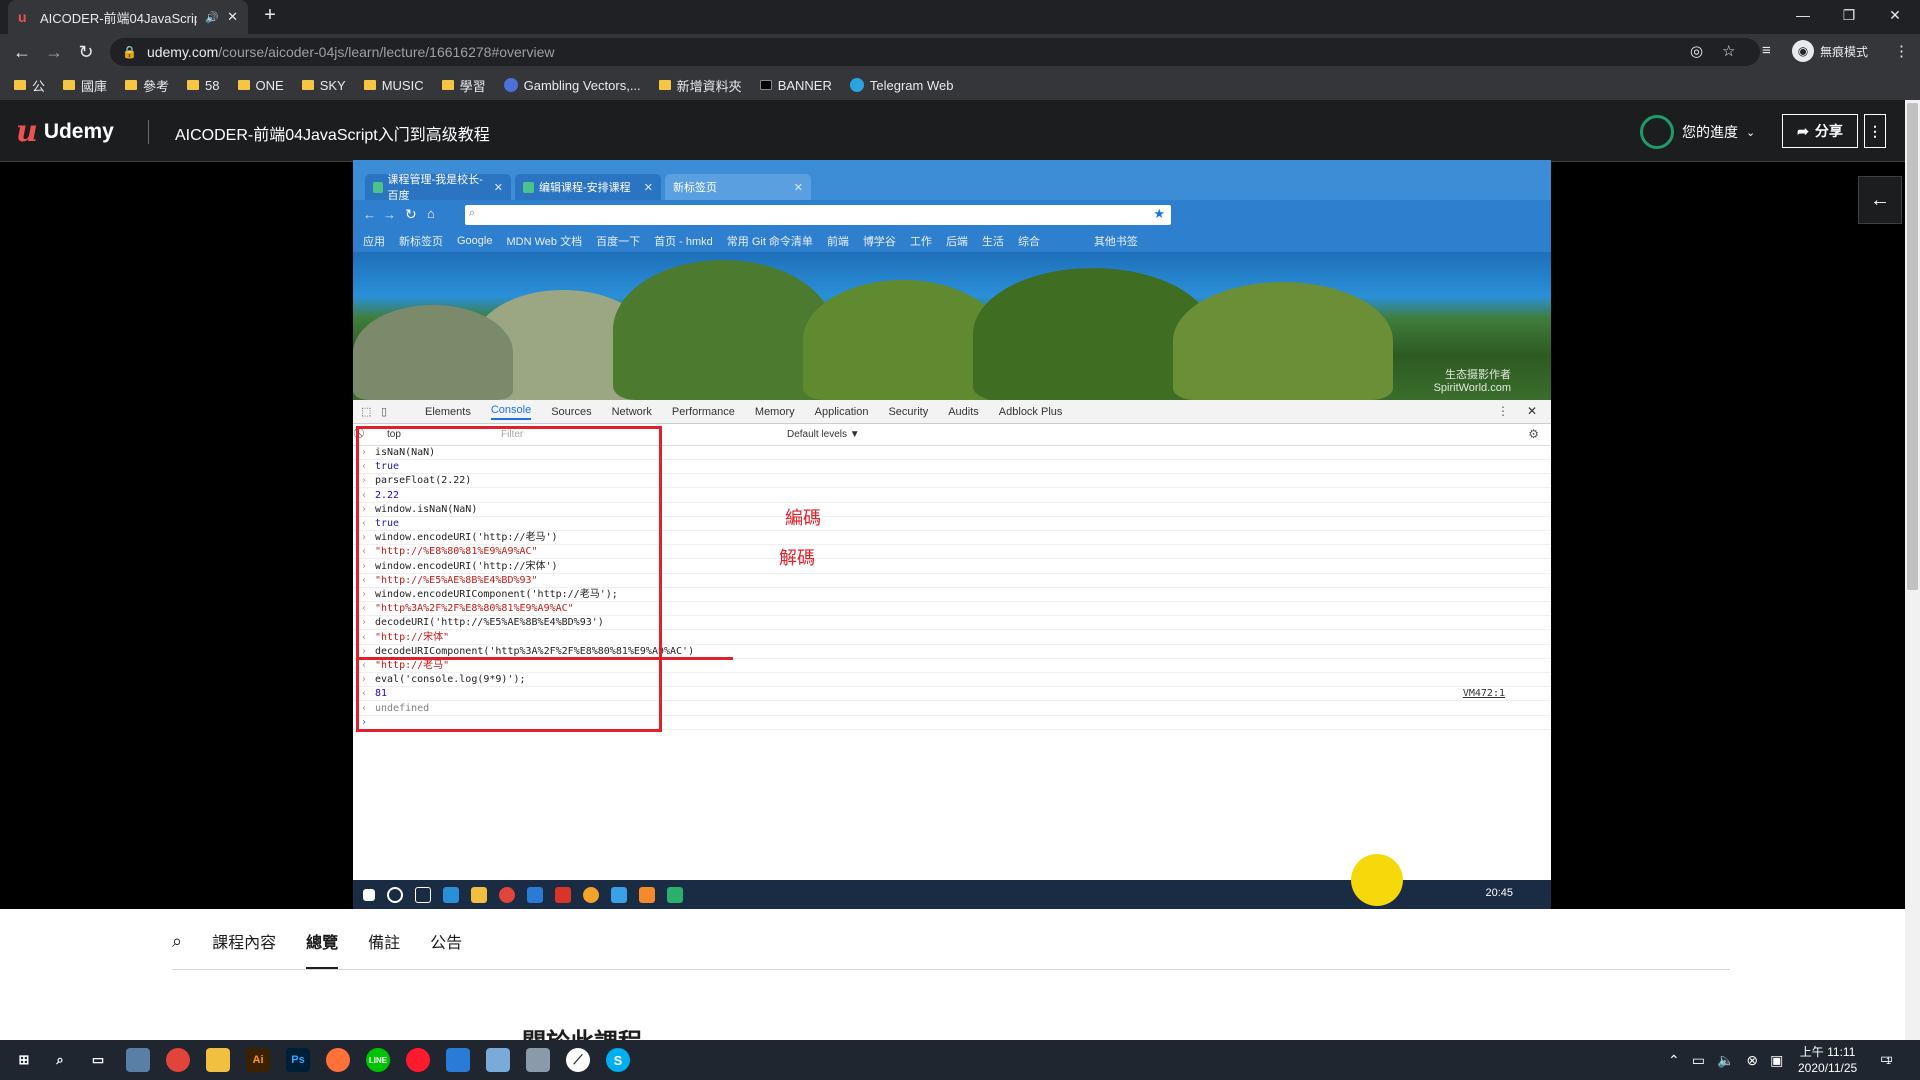 The height and width of the screenshot is (1080, 1920). I want to click on devtools-tab: Performance, so click(703, 411).